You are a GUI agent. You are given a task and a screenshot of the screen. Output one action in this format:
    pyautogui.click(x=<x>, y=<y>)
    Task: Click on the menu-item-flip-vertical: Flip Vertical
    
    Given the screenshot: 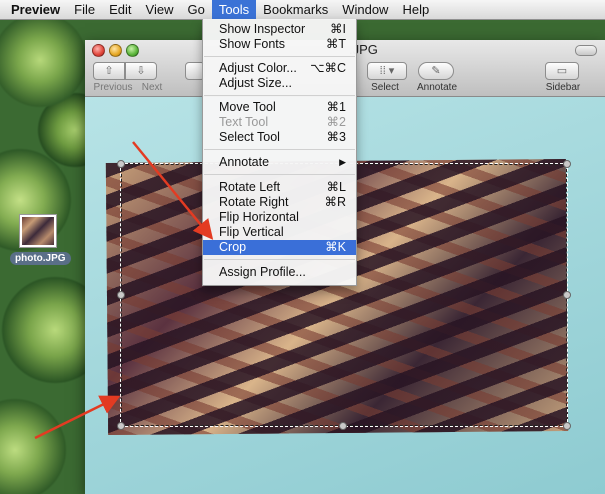 What is the action you would take?
    pyautogui.click(x=279, y=232)
    